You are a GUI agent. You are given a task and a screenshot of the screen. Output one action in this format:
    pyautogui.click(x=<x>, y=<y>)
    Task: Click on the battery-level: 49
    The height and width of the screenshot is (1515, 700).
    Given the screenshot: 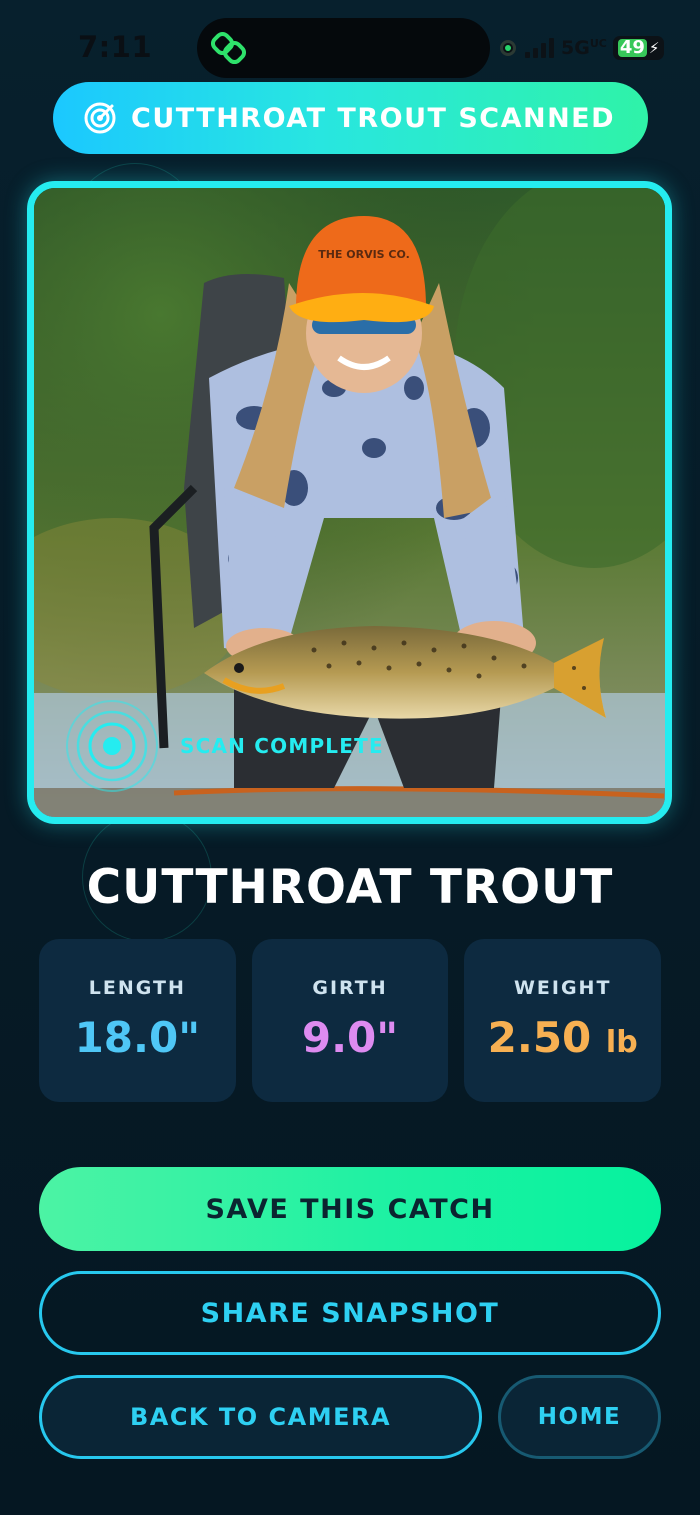 What is the action you would take?
    pyautogui.click(x=632, y=47)
    